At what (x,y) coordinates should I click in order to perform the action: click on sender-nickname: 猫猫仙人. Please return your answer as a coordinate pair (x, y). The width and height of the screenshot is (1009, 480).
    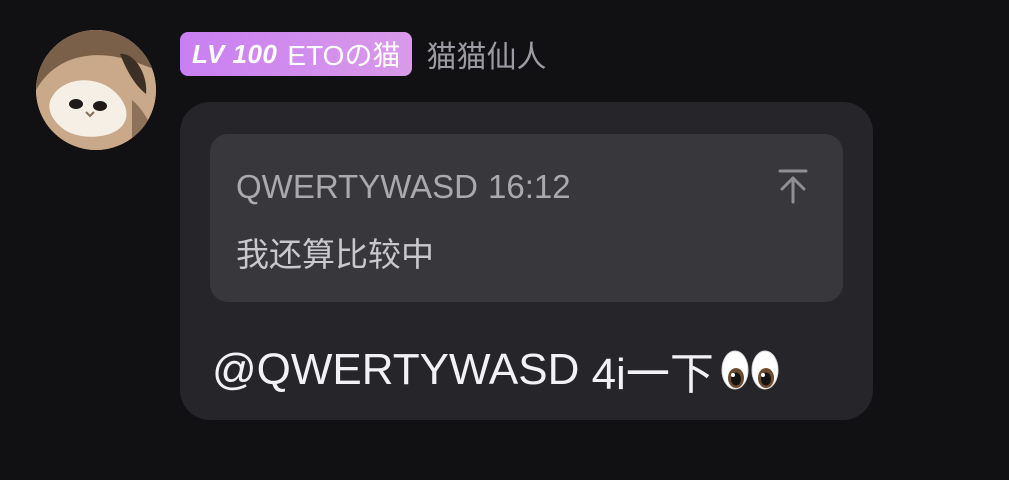
    Looking at the image, I should click on (486, 54).